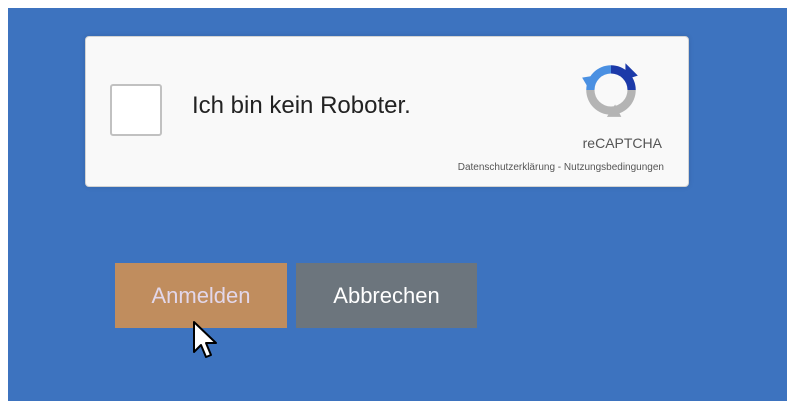  I want to click on cancel-button: Abbrechen, so click(386, 295).